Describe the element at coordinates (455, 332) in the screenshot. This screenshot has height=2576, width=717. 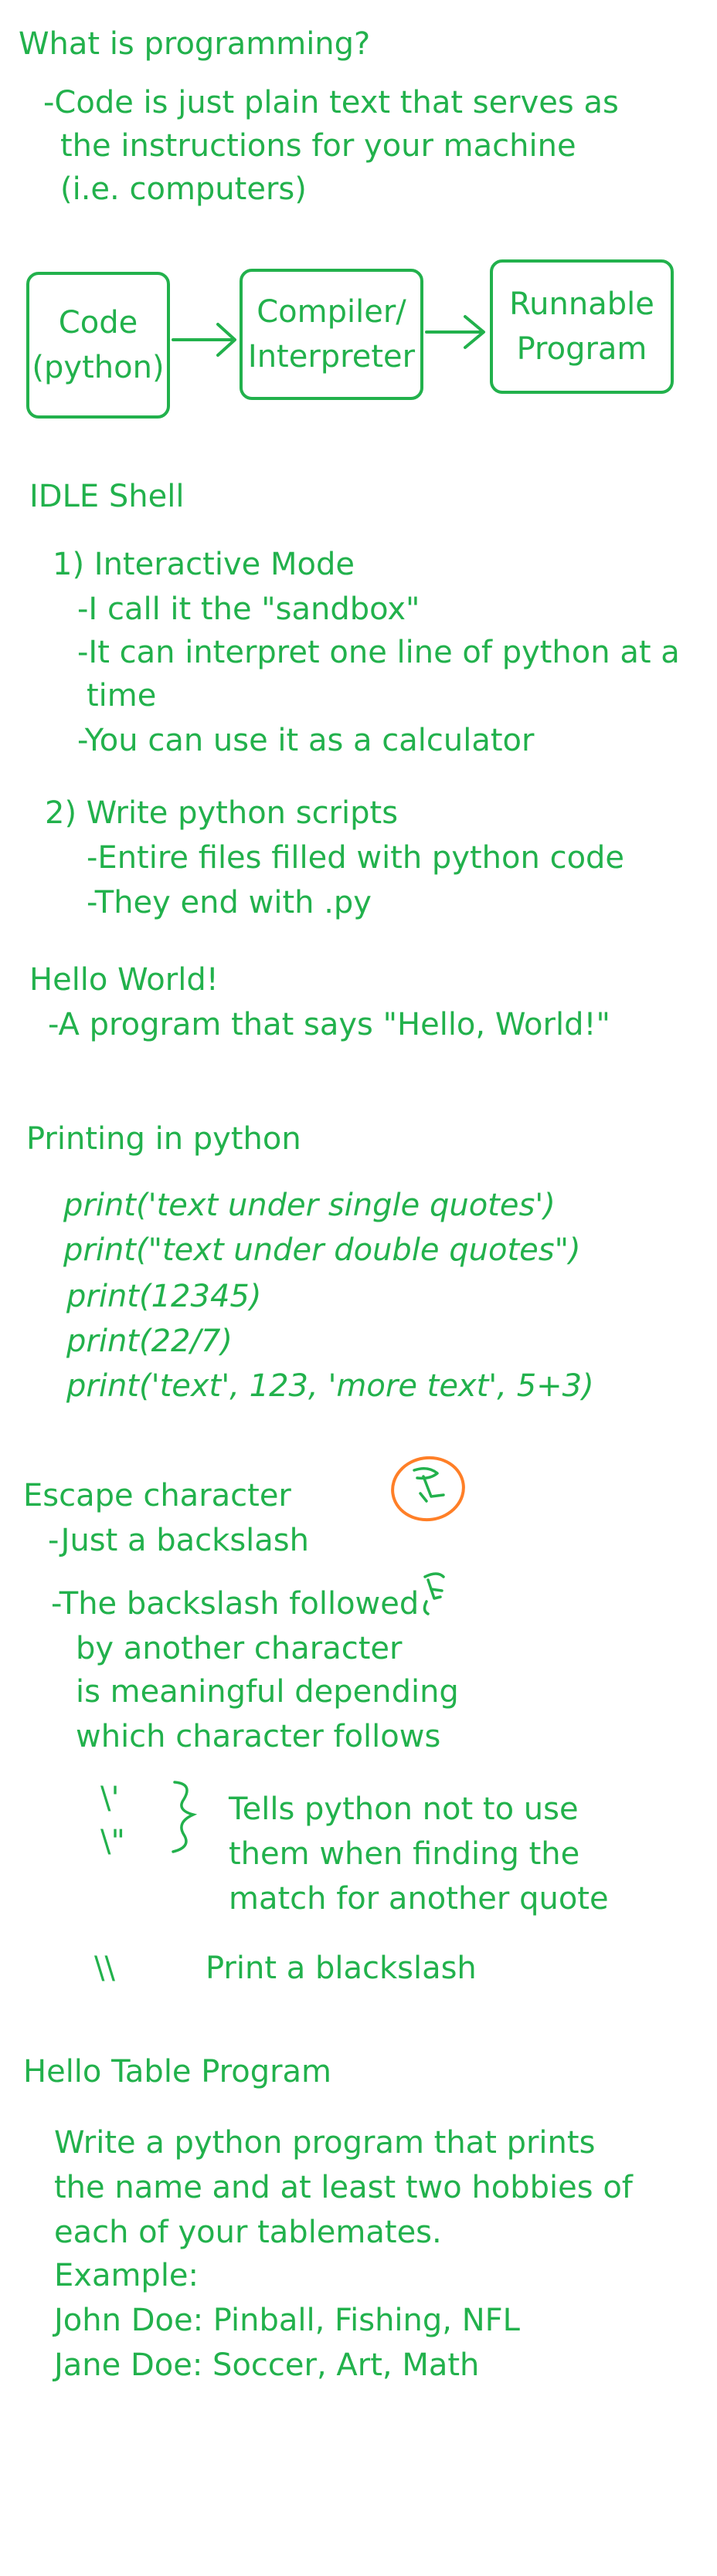
I see `arrow-right-icon` at that location.